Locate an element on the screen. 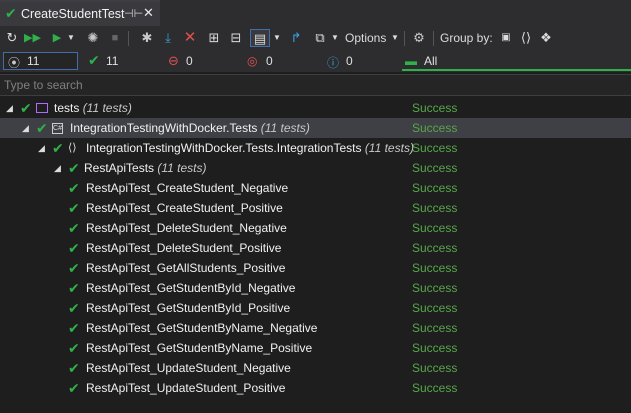 This screenshot has width=631, height=413. refresh-icon: ↻ is located at coordinates (12, 38).